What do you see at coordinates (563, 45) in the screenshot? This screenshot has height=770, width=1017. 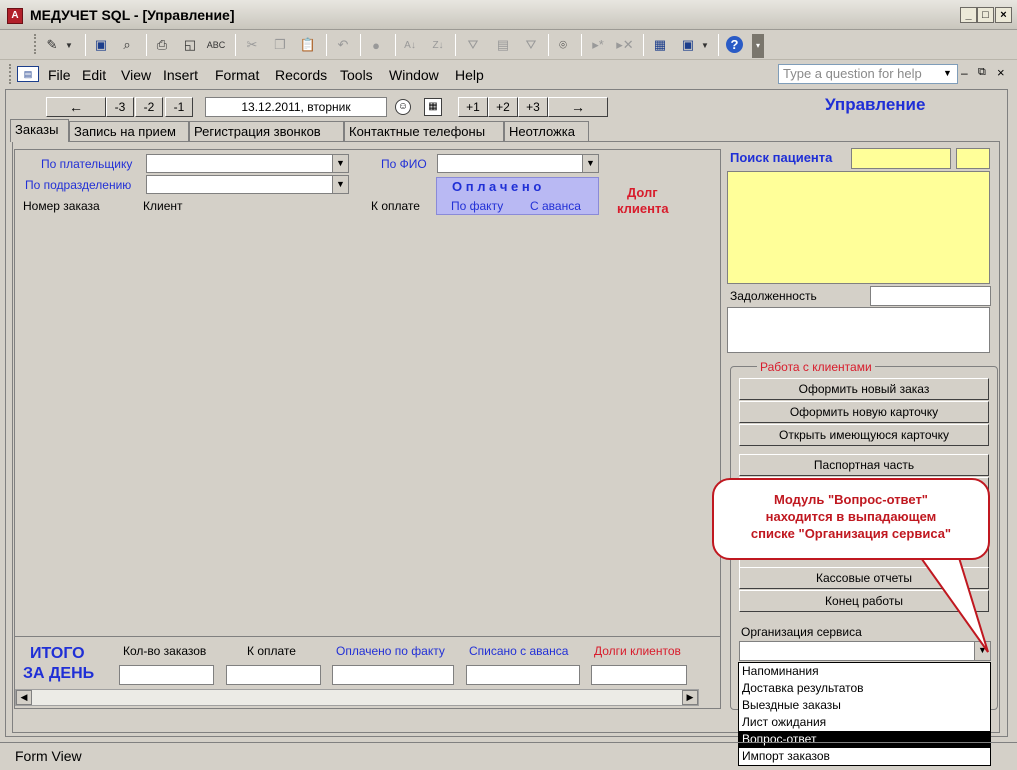 I see `find-icon: ⌾` at bounding box center [563, 45].